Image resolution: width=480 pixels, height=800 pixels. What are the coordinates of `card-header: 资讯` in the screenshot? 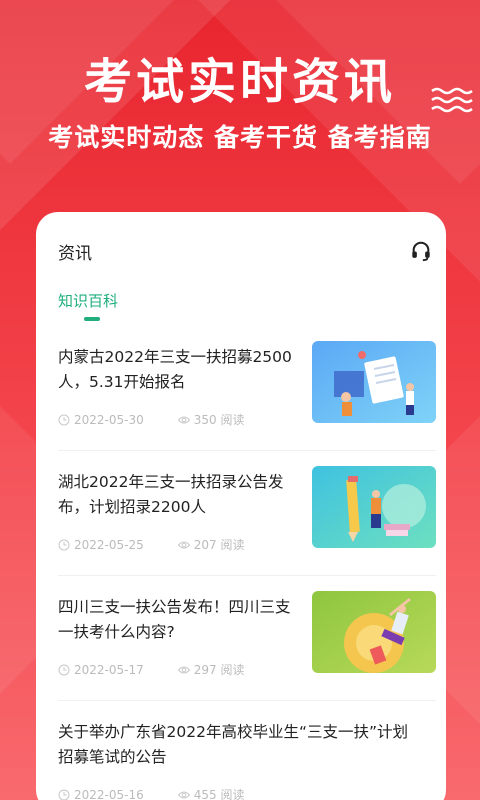 It's located at (246, 251).